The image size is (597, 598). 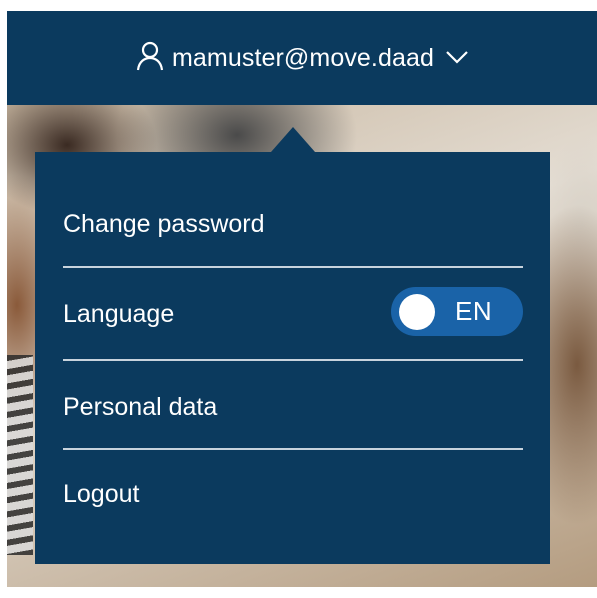 I want to click on background-detail, so click(x=20, y=455).